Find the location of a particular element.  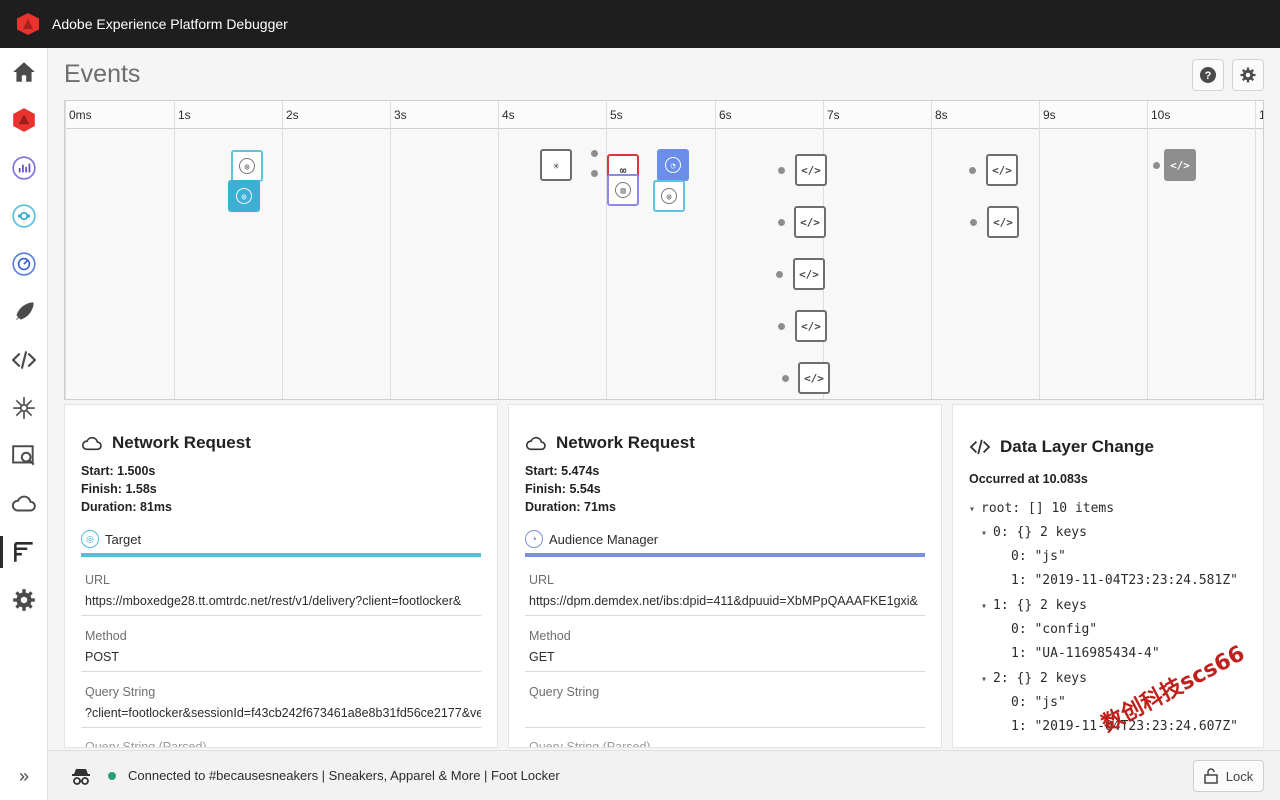

rail-id-sync is located at coordinates (24, 408).